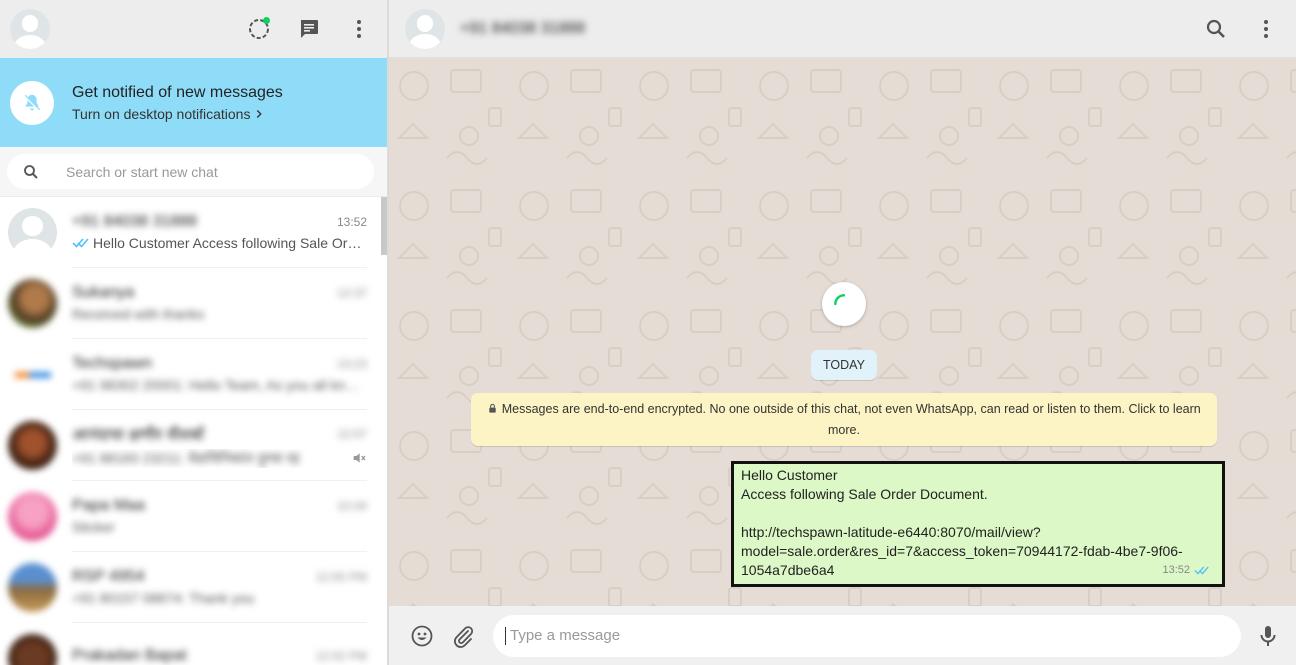  Describe the element at coordinates (351, 433) in the screenshot. I see `chat-time: 12:07` at that location.